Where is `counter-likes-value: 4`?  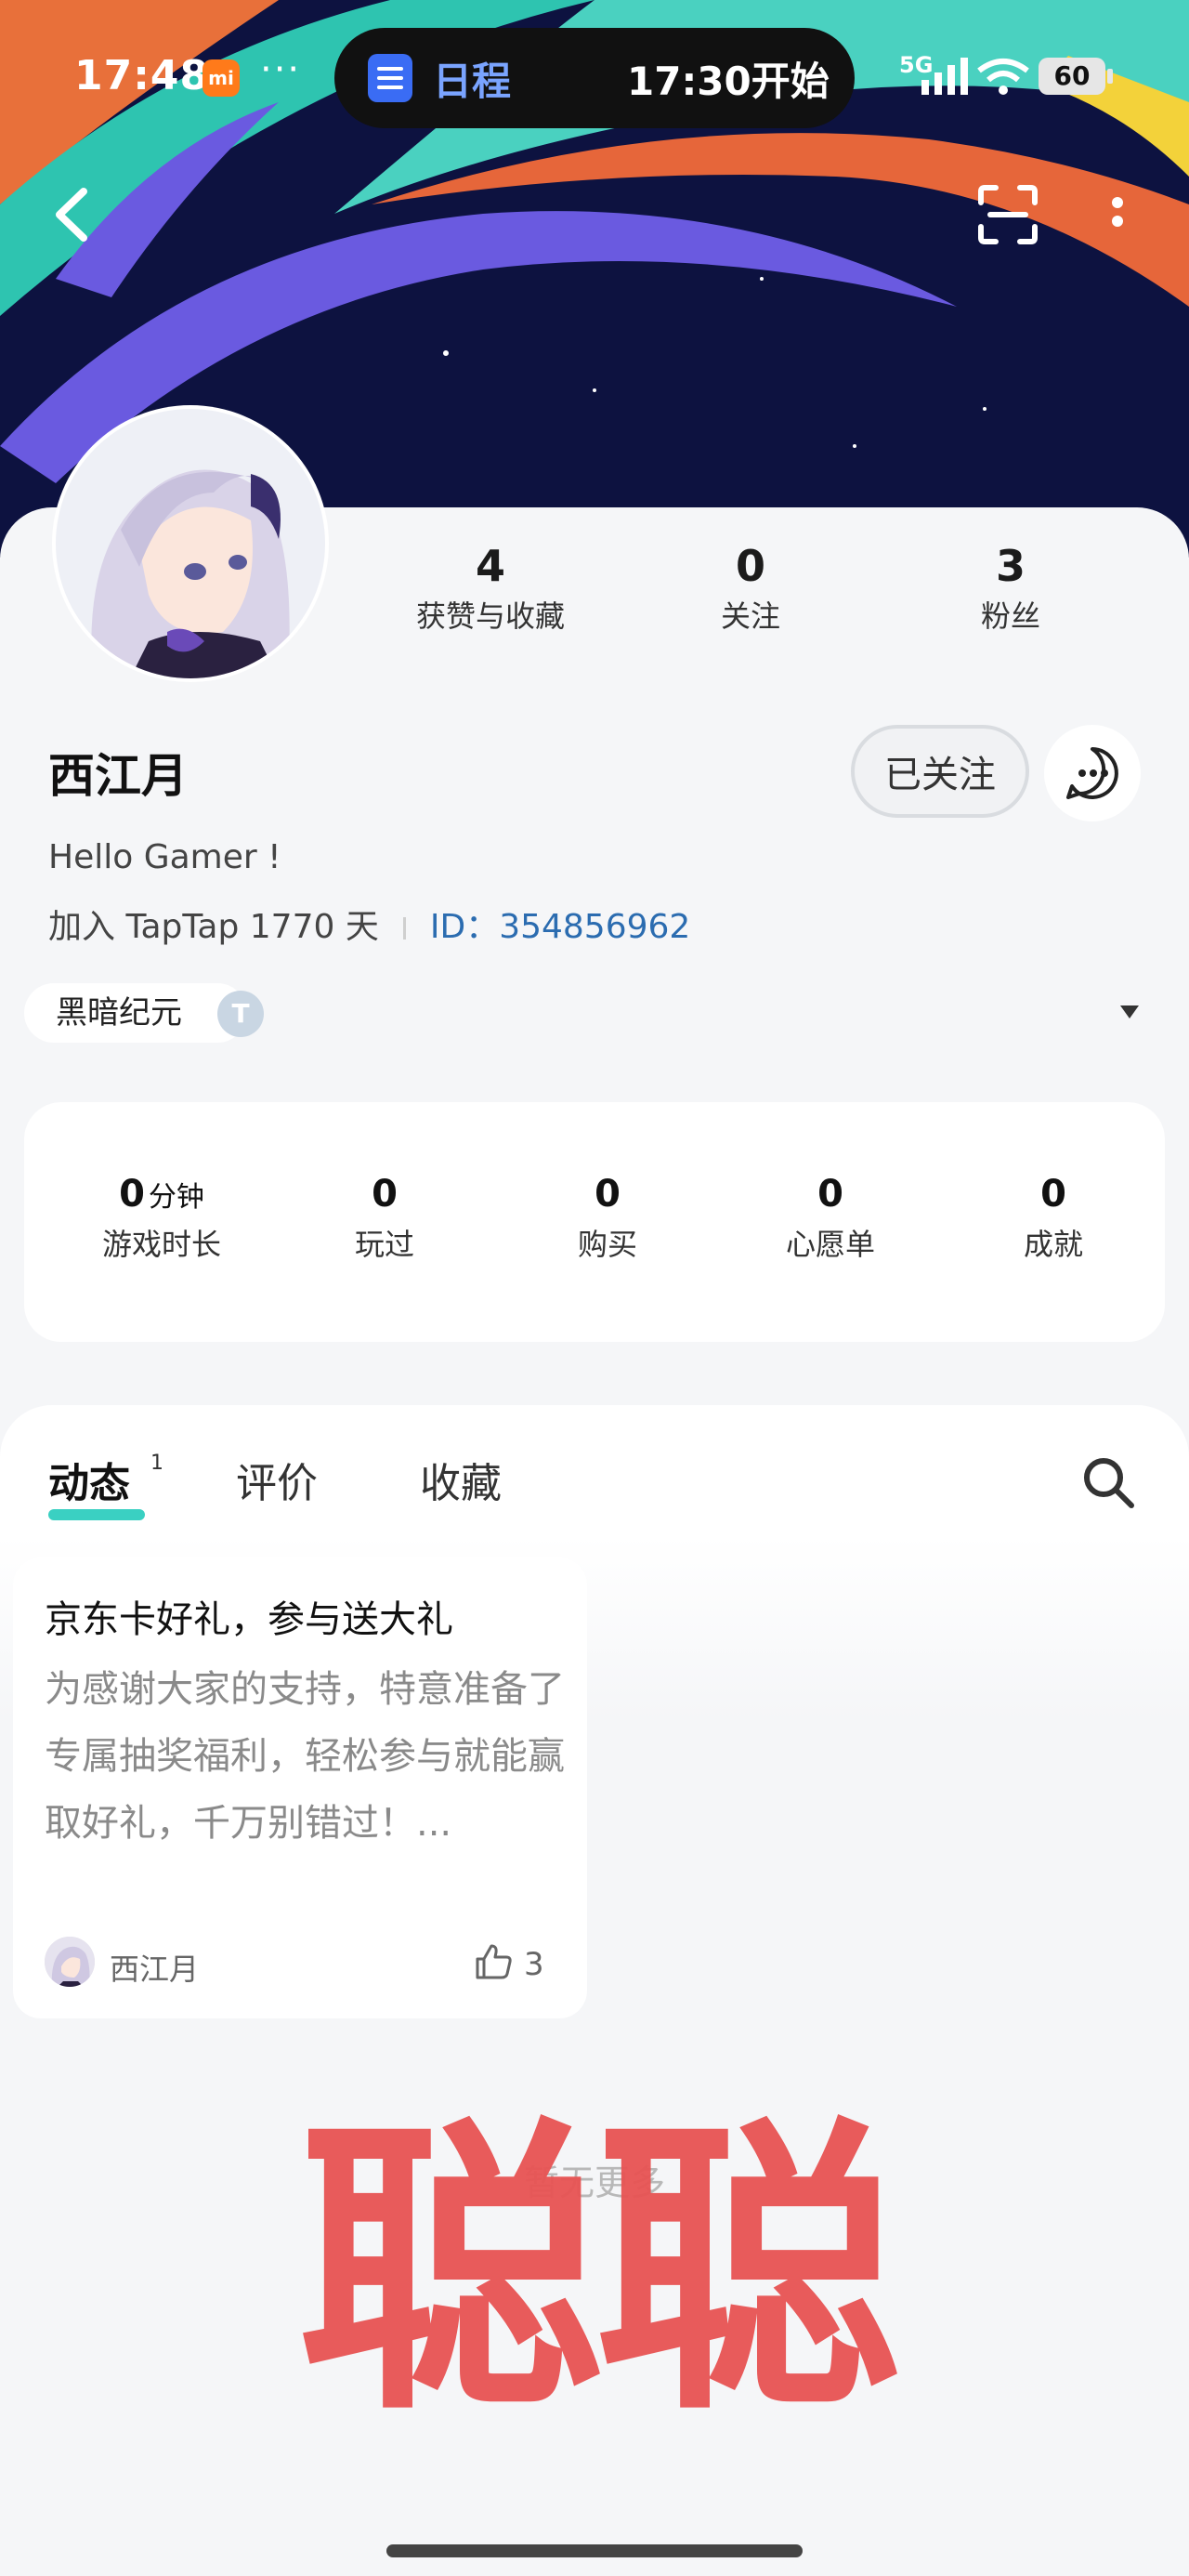
counter-likes-value: 4 is located at coordinates (490, 566).